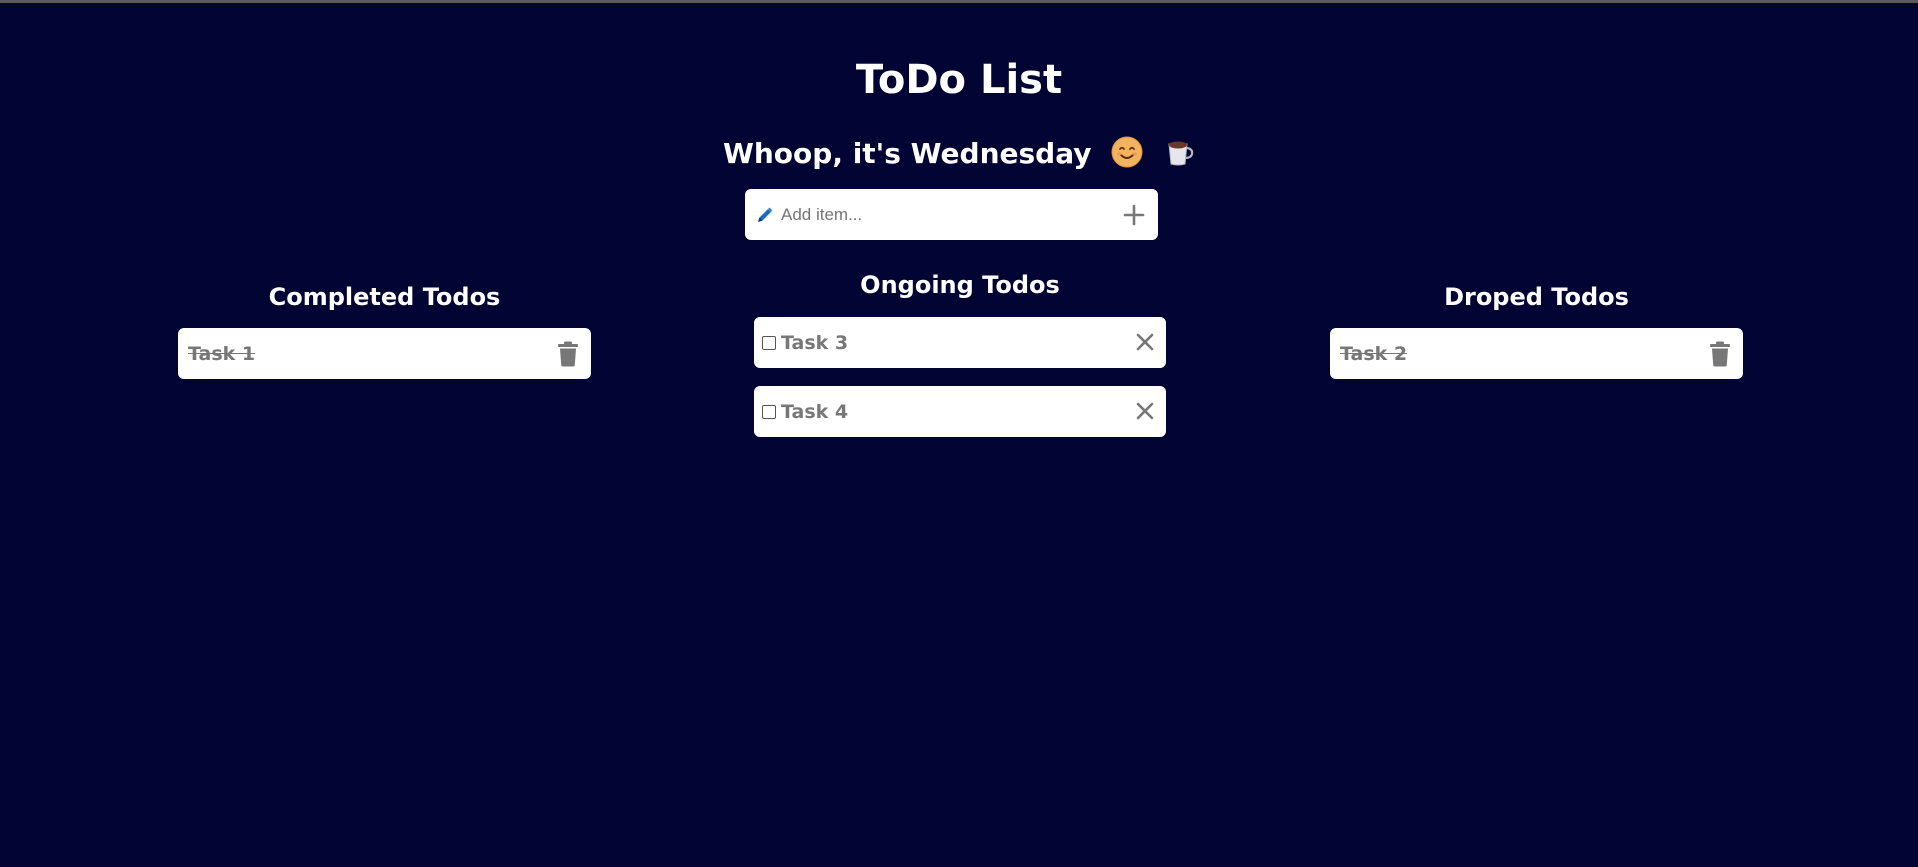 The image size is (1918, 867). I want to click on pencil-icon, so click(765, 214).